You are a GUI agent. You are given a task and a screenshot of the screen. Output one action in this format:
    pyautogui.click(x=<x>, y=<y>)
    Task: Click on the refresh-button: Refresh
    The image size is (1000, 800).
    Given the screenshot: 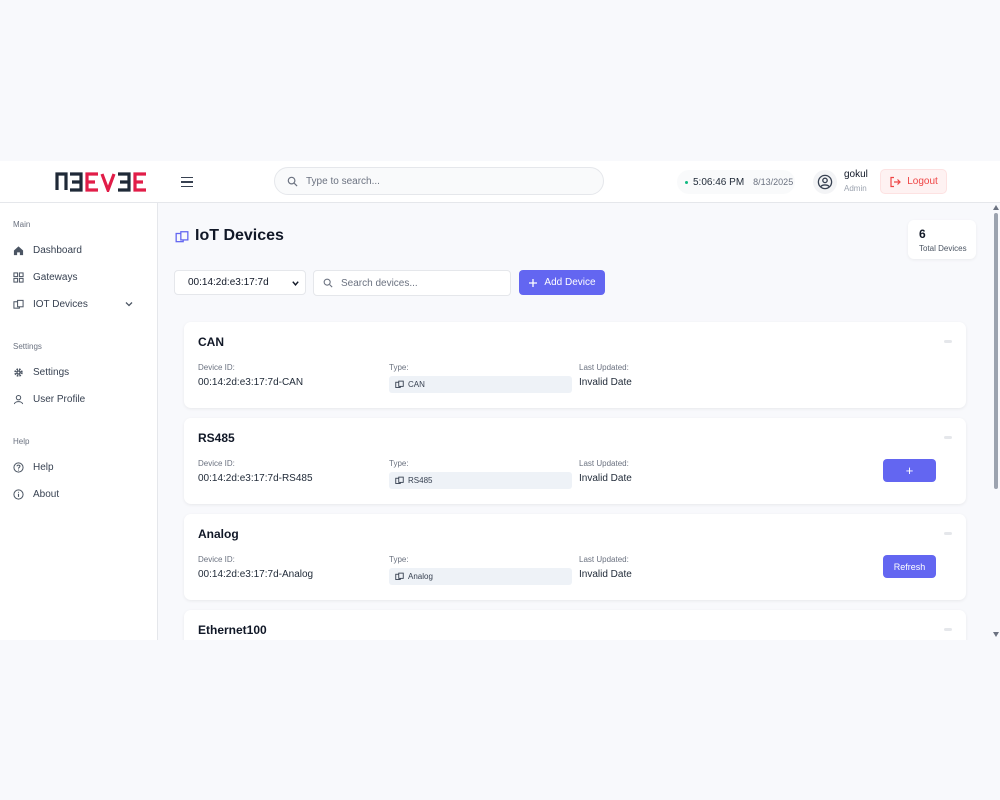 What is the action you would take?
    pyautogui.click(x=909, y=566)
    